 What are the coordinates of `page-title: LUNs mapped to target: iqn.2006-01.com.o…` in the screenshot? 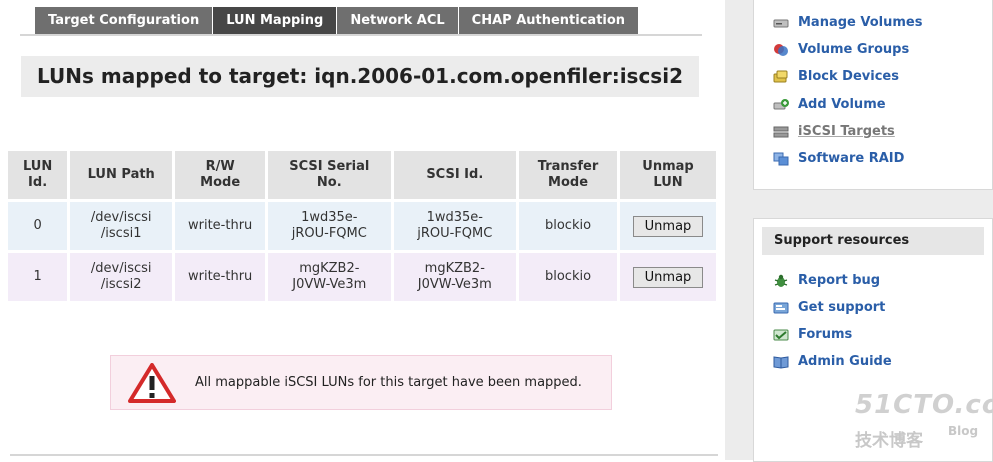 It's located at (360, 76).